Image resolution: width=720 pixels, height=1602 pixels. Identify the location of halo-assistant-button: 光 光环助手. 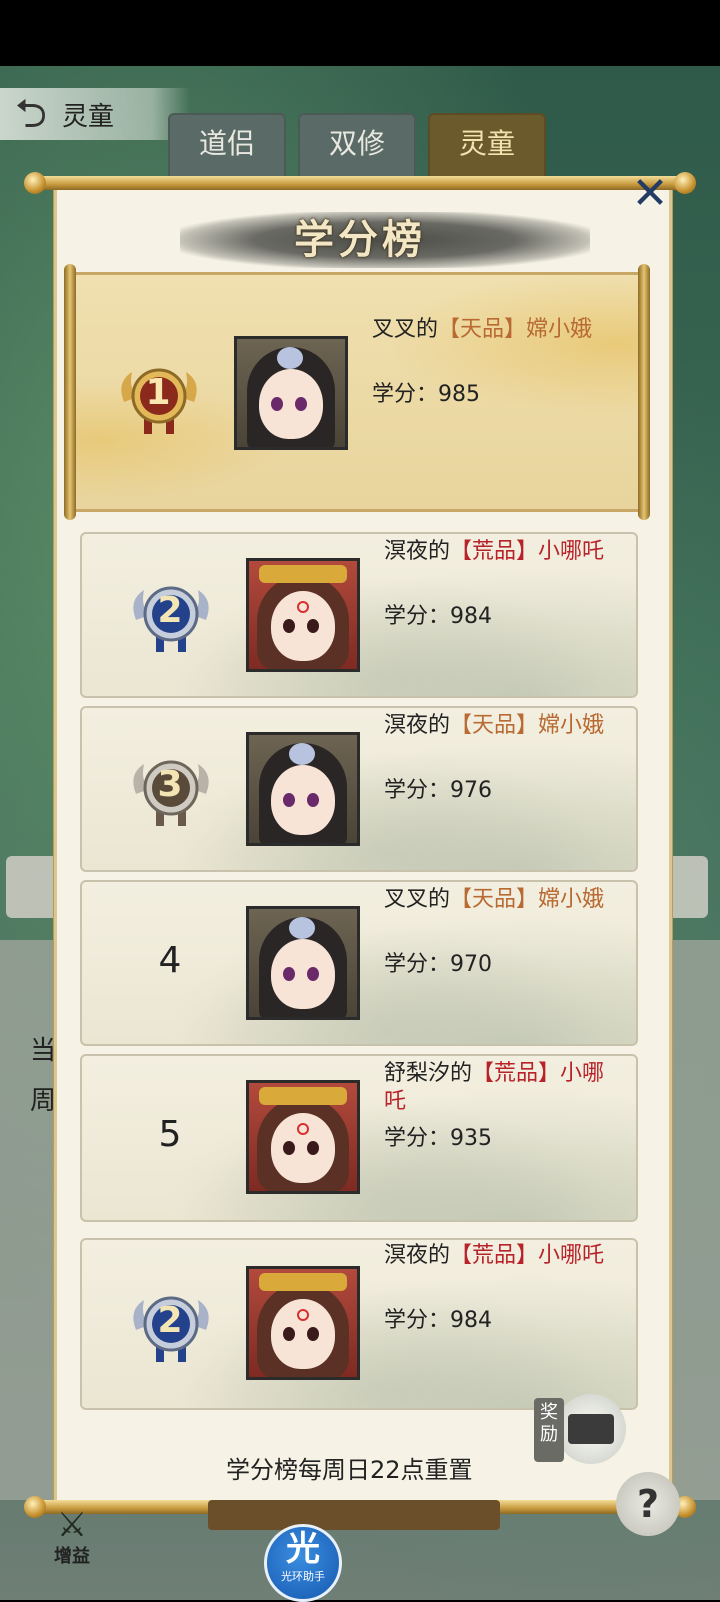
(303, 1563).